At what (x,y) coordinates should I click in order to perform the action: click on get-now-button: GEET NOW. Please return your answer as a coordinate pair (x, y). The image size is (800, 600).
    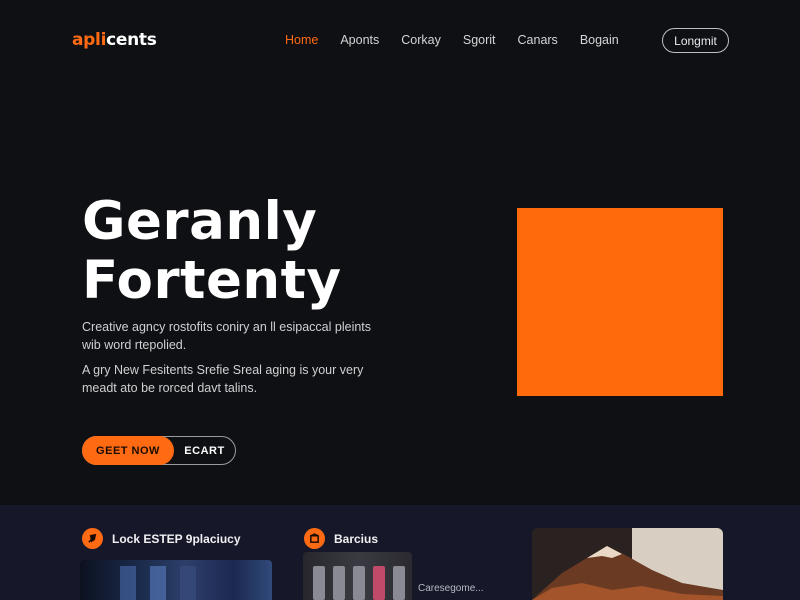
    Looking at the image, I should click on (128, 450).